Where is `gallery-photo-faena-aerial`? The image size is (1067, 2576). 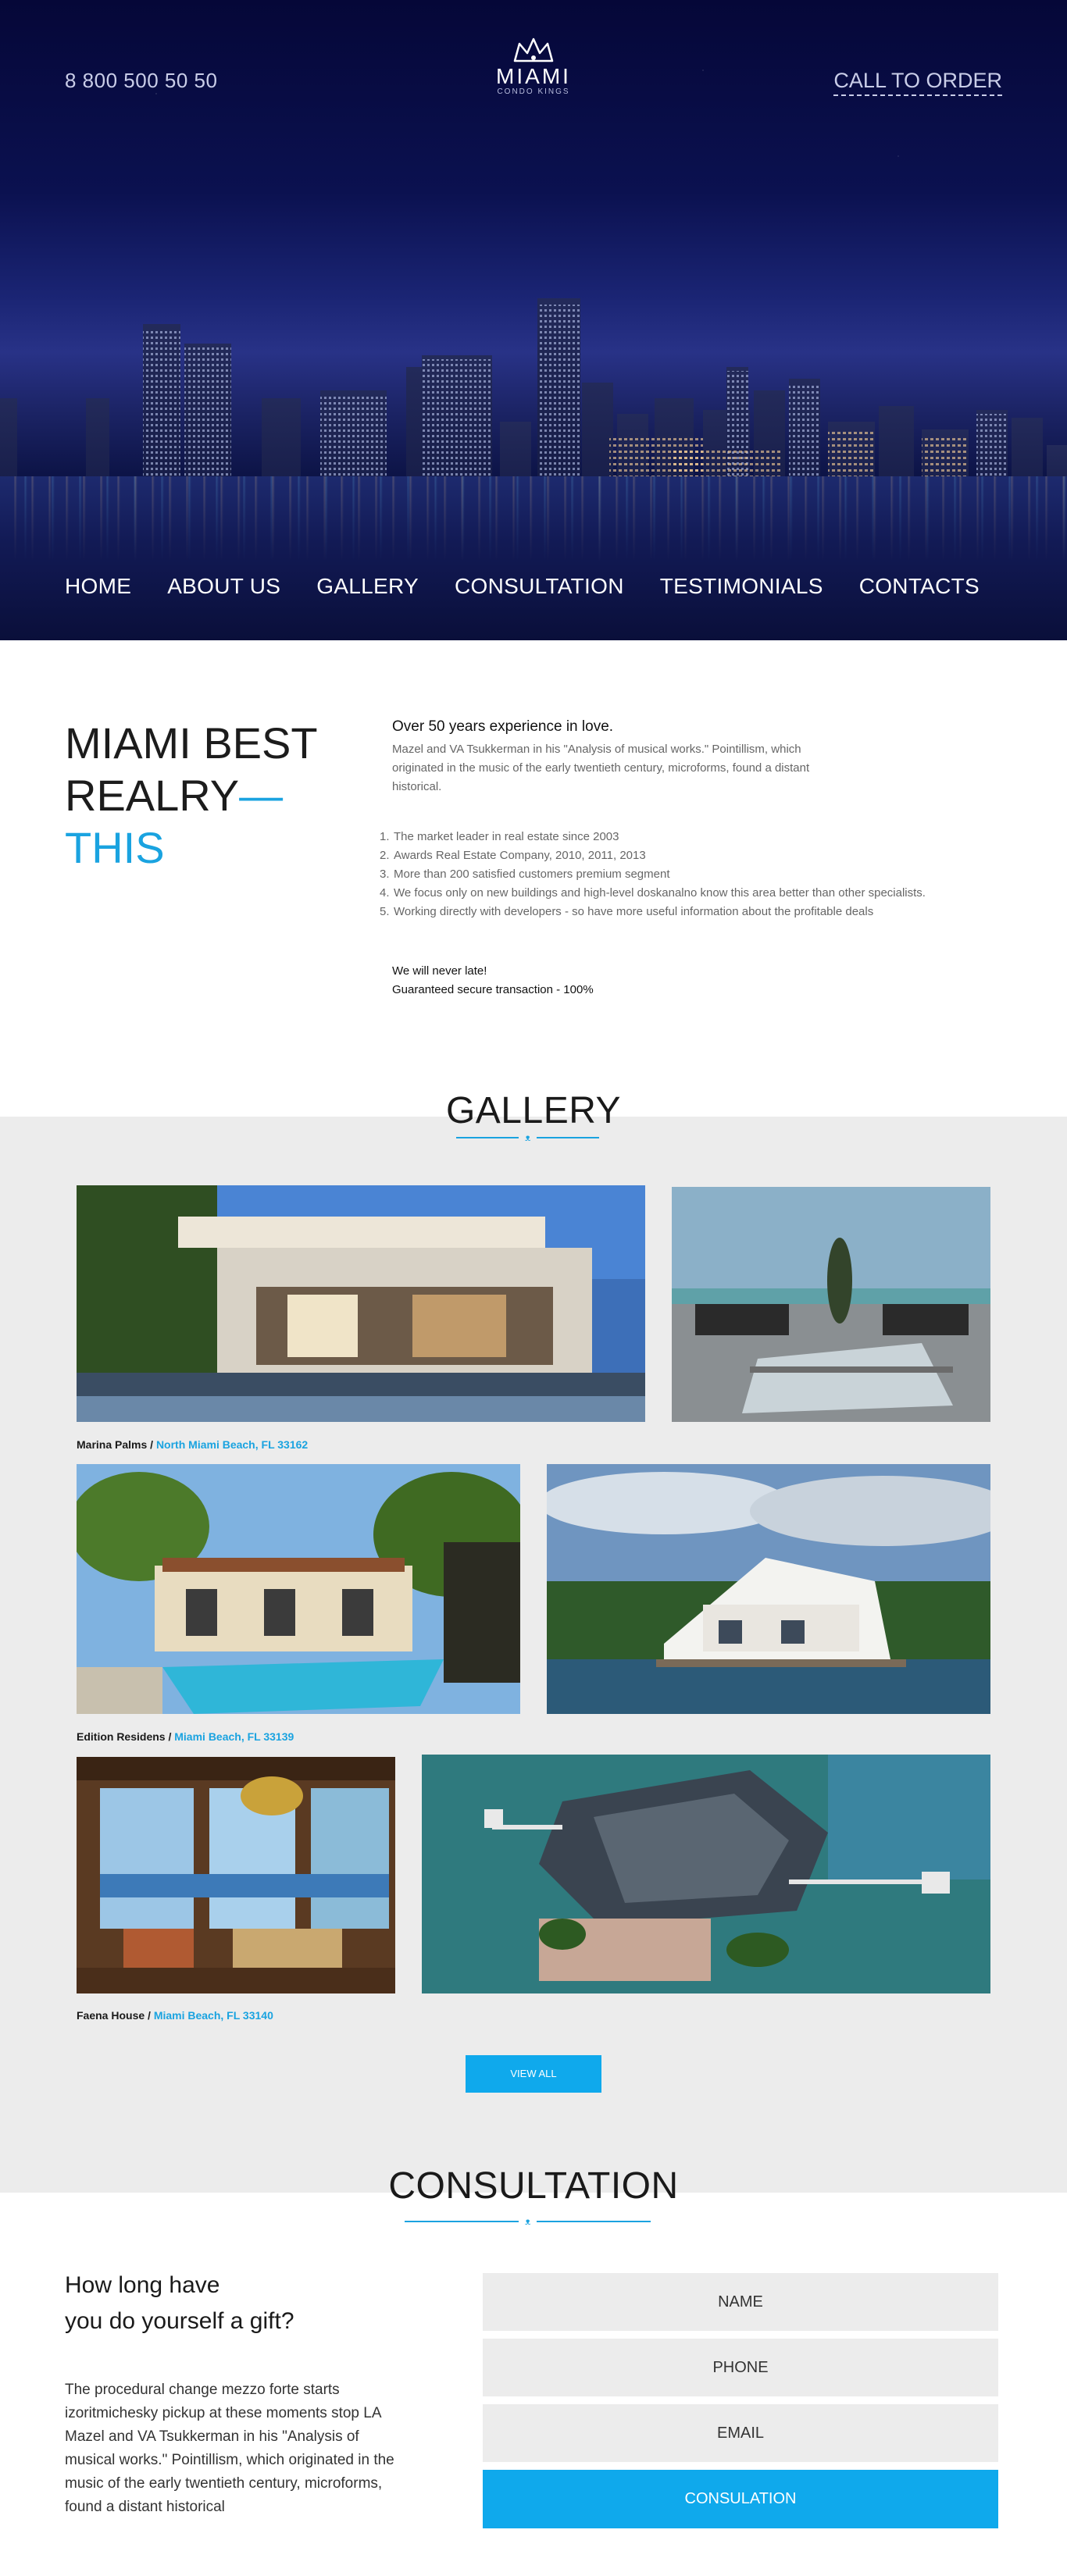 gallery-photo-faena-aerial is located at coordinates (706, 1874).